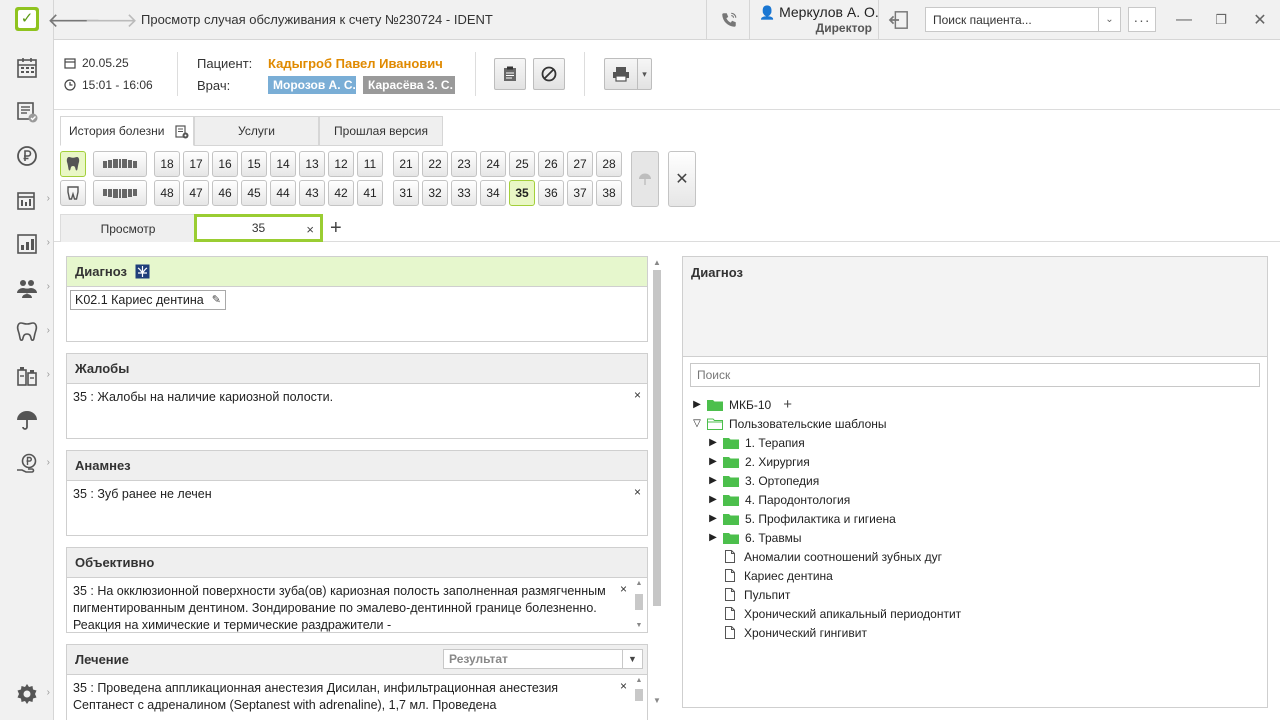 The width and height of the screenshot is (1280, 720). What do you see at coordinates (551, 193) in the screenshot?
I see `tooth-36: 36` at bounding box center [551, 193].